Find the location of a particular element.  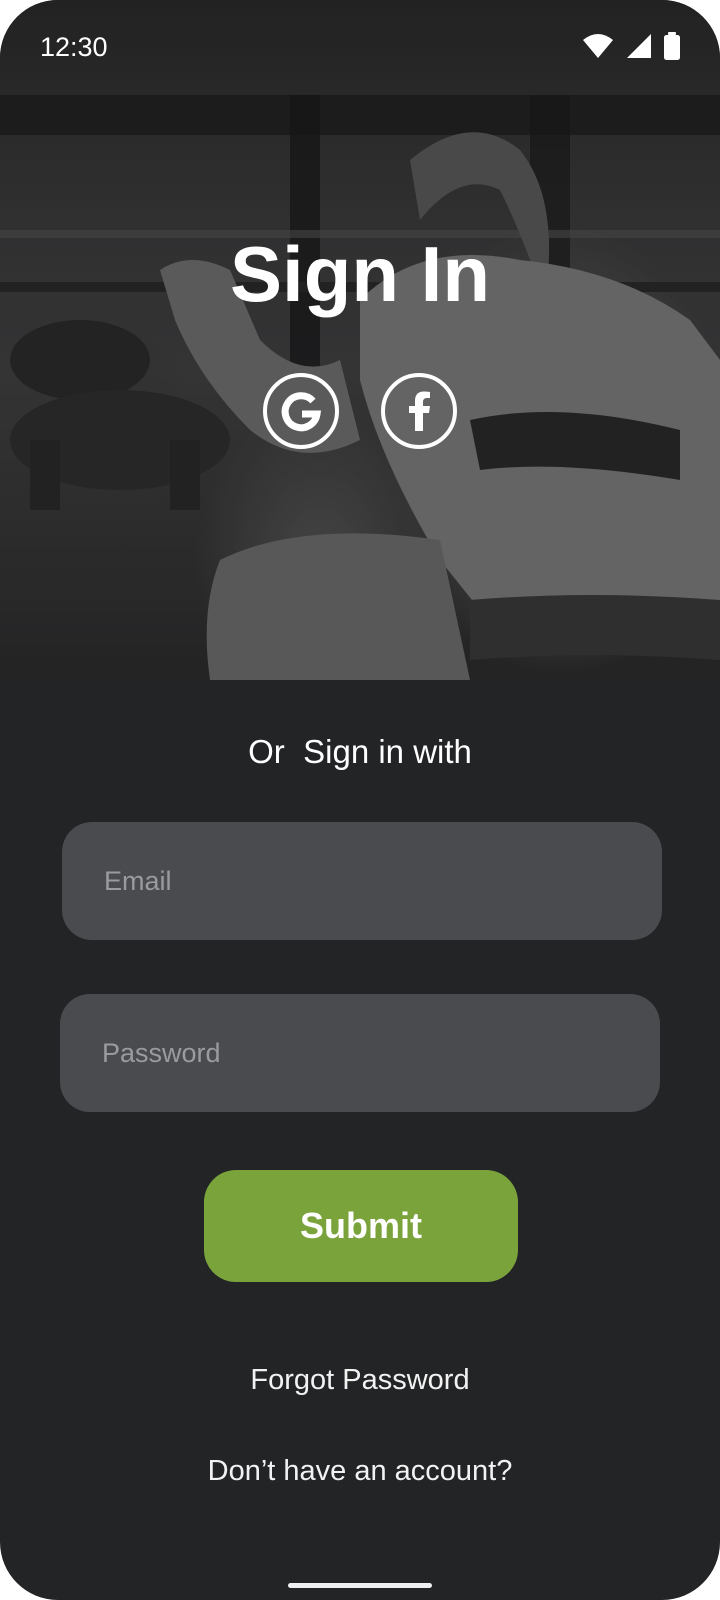

google-login-button is located at coordinates (301, 411).